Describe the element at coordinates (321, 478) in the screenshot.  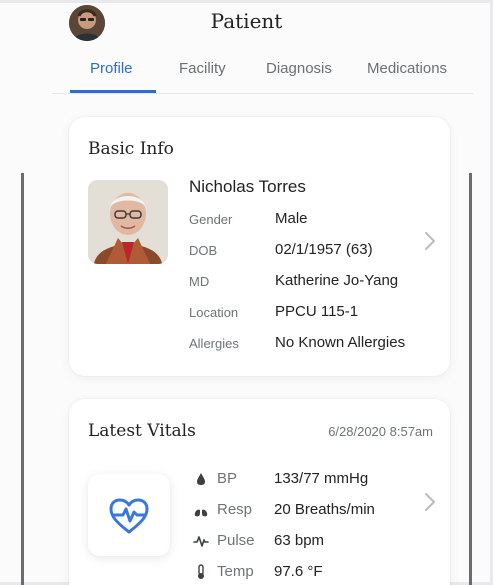
I see `bp-value: 133/77 mmHg` at that location.